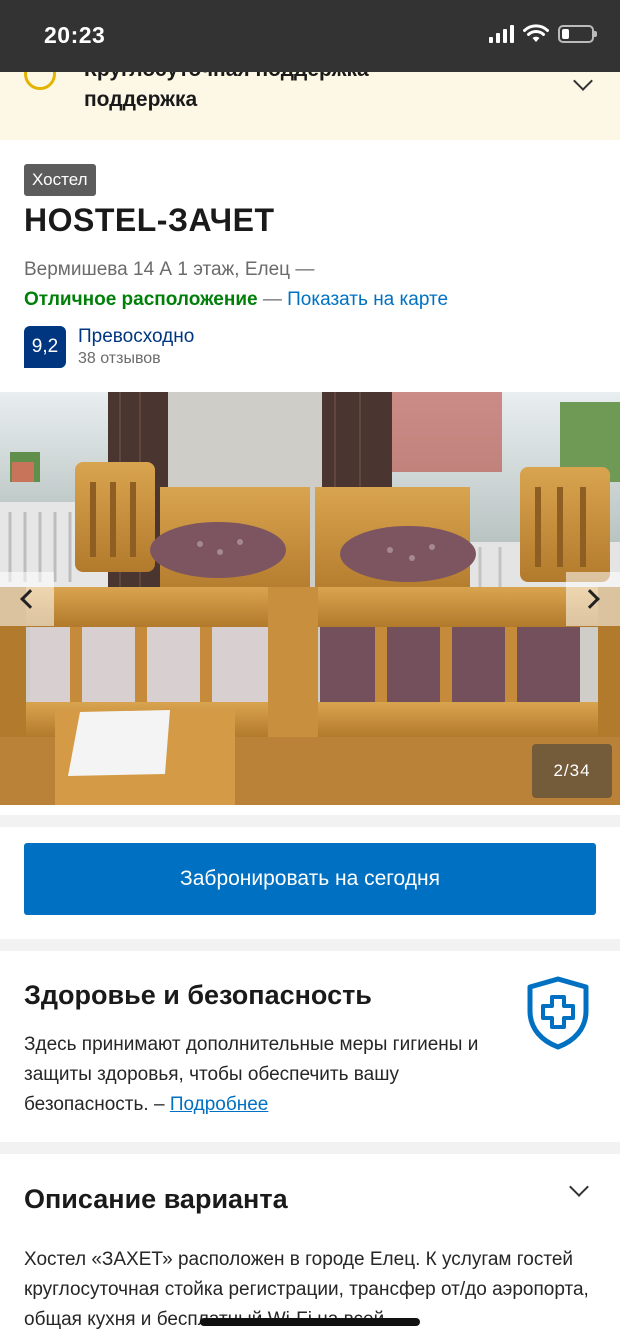 This screenshot has height=1342, width=620. I want to click on gallery-prev-button, so click(27, 599).